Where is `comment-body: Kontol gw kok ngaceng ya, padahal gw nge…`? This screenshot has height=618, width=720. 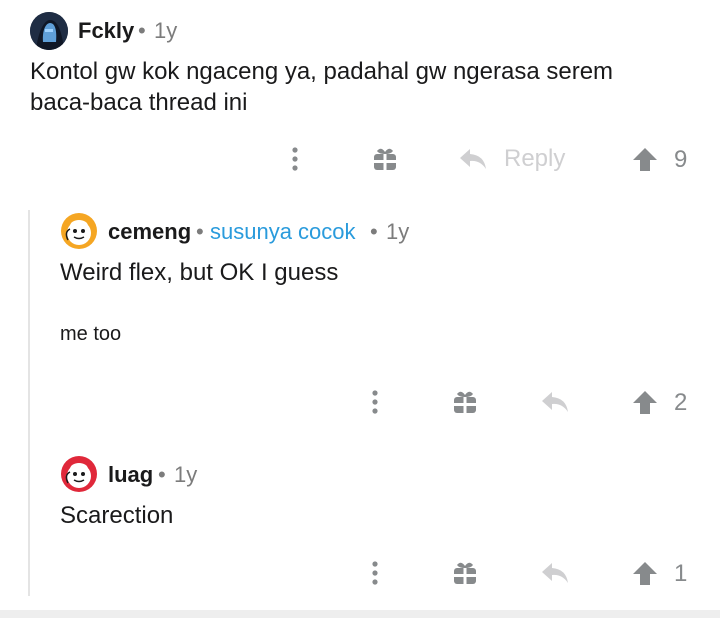
comment-body: Kontol gw kok ngaceng ya, padahal gw nge… is located at coordinates (322, 87).